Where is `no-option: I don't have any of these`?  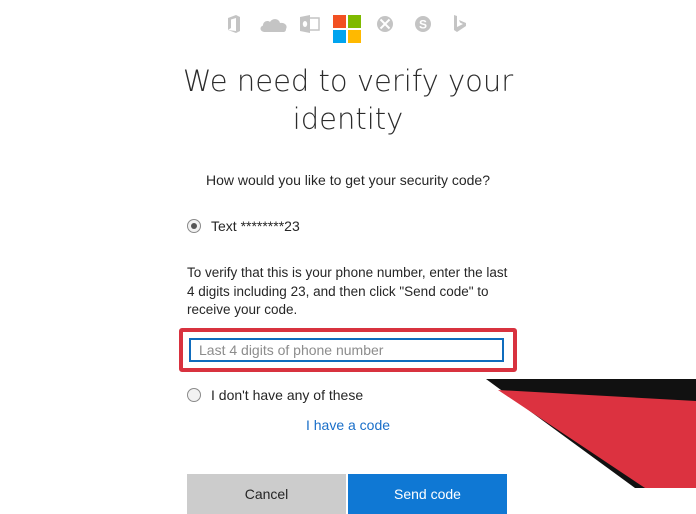 no-option: I don't have any of these is located at coordinates (275, 395).